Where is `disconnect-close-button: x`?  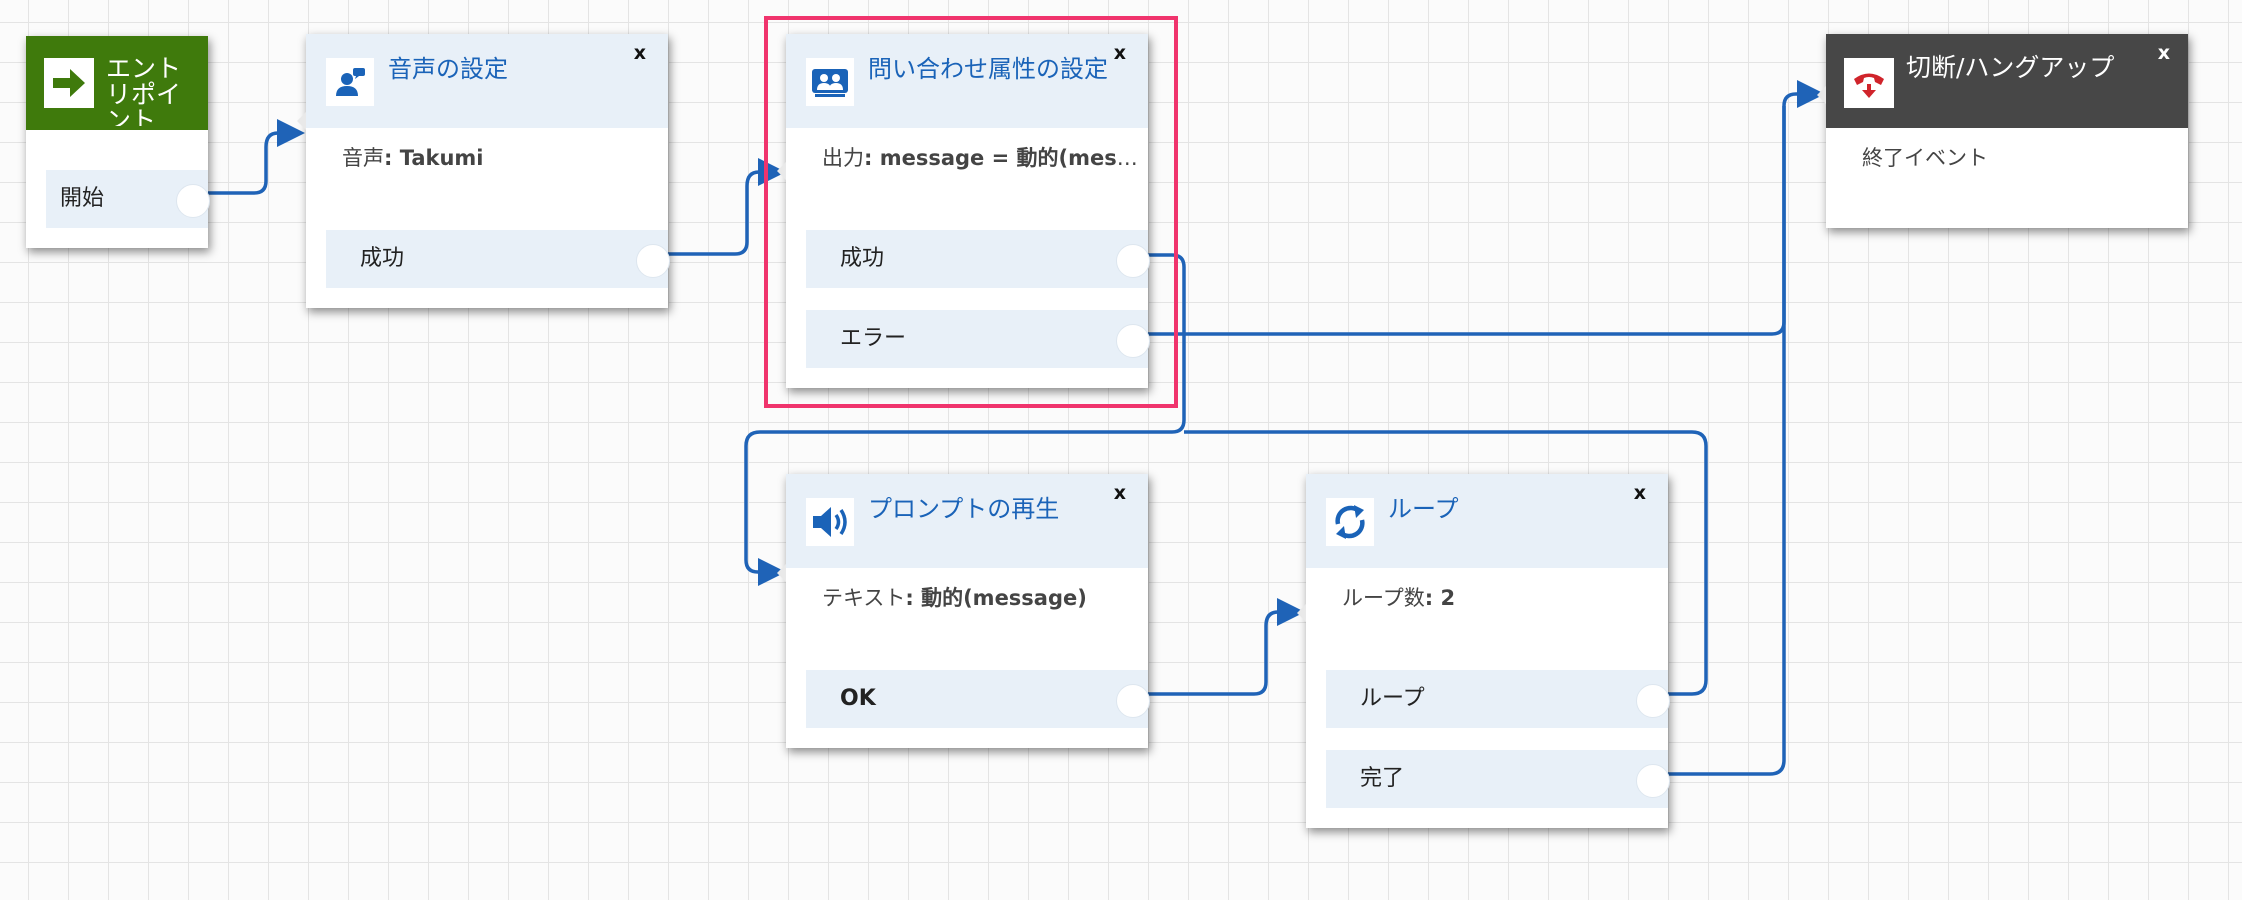 disconnect-close-button: x is located at coordinates (2164, 53).